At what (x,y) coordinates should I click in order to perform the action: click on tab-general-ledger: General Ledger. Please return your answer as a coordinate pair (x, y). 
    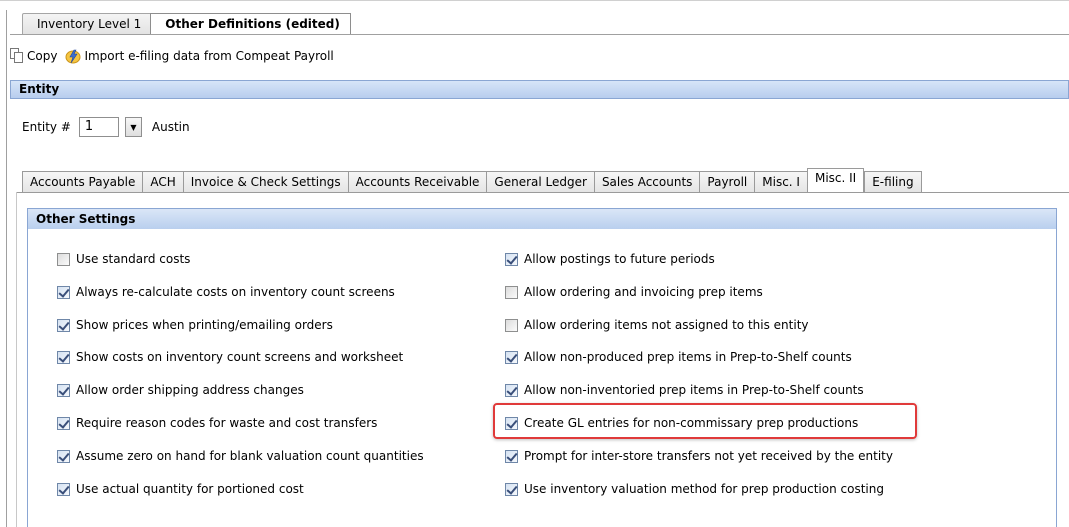
    Looking at the image, I should click on (540, 182).